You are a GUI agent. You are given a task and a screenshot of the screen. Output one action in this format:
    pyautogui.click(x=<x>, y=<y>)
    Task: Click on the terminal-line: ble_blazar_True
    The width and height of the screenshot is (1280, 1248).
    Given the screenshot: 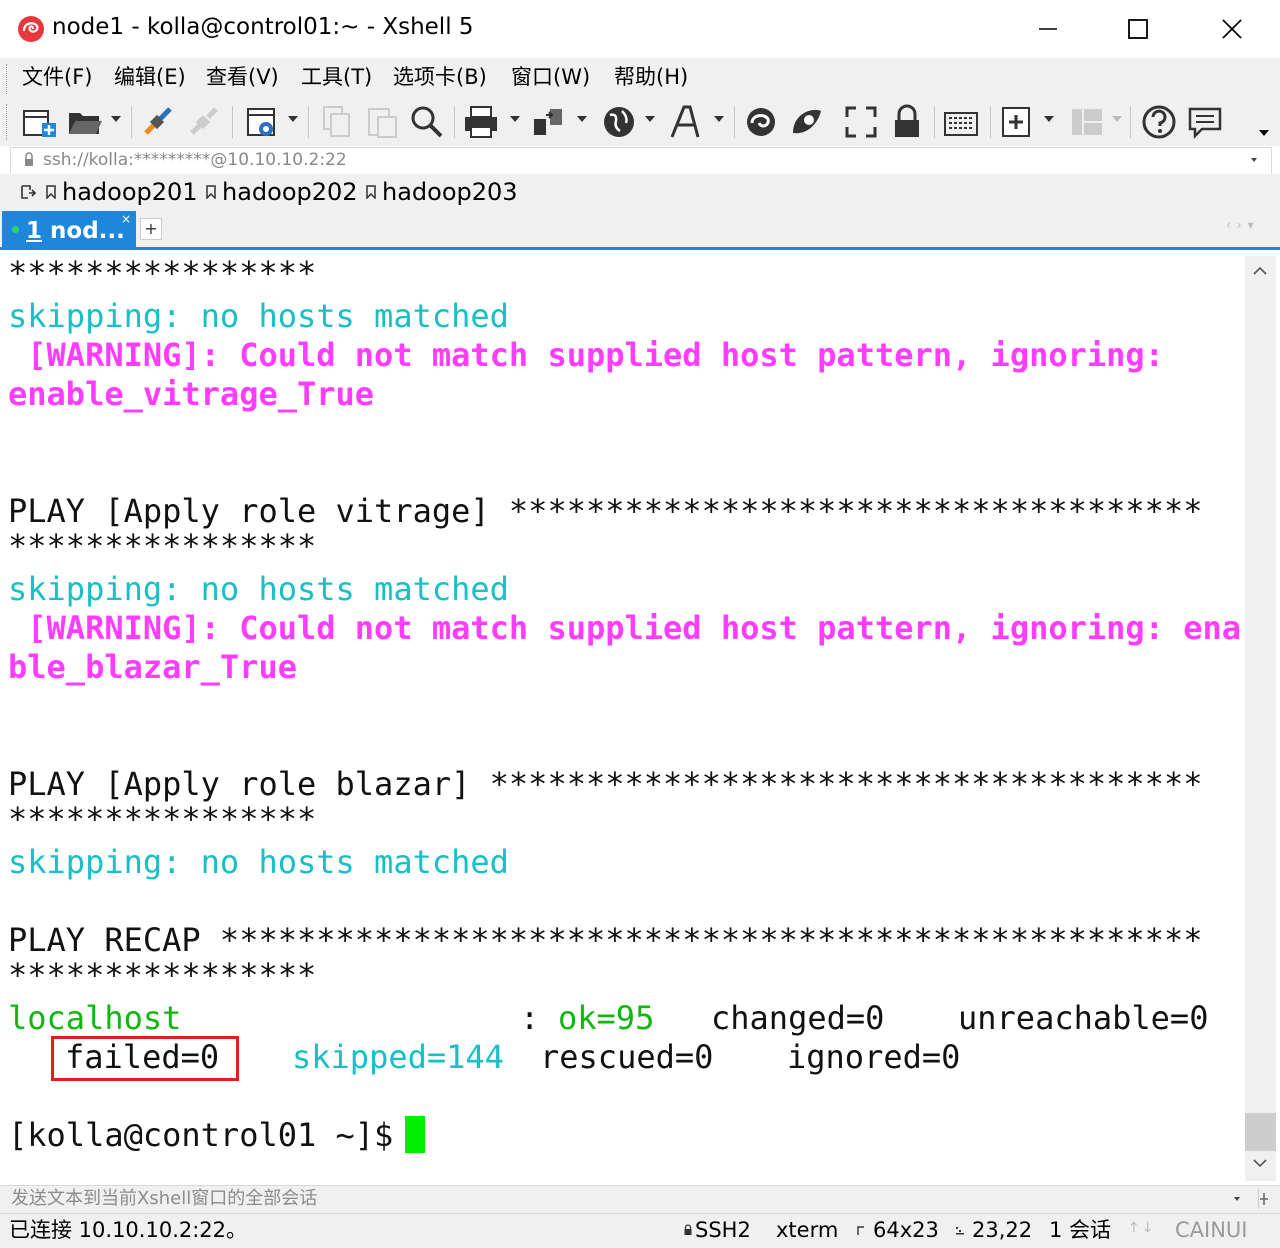 What is the action you would take?
    pyautogui.click(x=152, y=667)
    